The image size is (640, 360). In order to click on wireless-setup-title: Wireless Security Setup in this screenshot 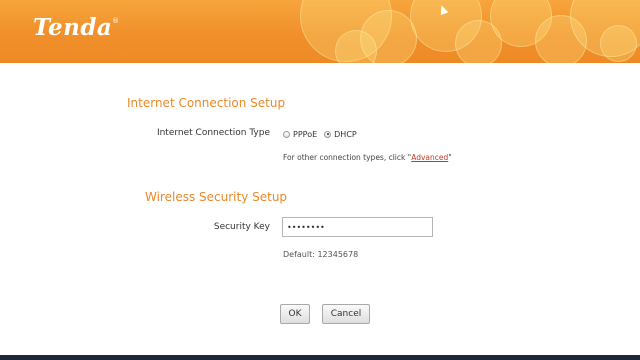, I will do `click(216, 197)`.